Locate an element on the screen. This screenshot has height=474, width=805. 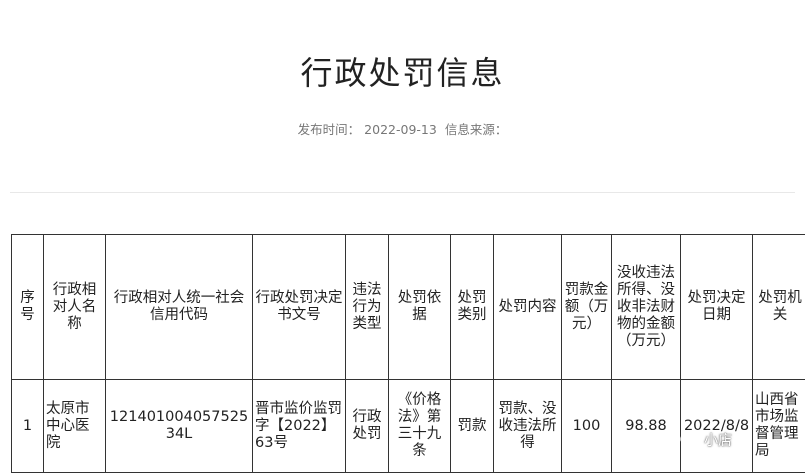
column-header: 处罚依据 is located at coordinates (419, 307).